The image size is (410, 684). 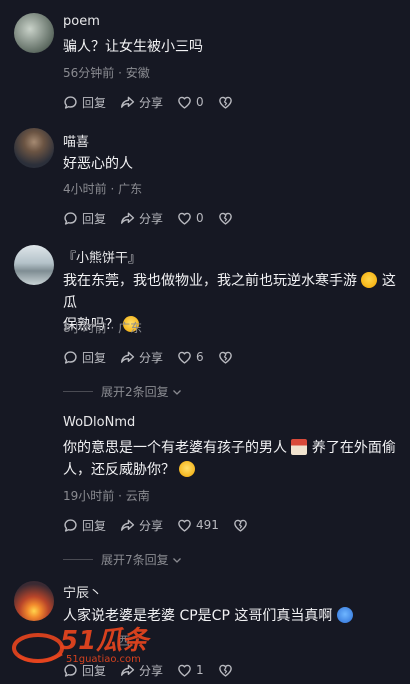 What do you see at coordinates (103, 659) in the screenshot?
I see `watermark-url: 51guatiao.com` at bounding box center [103, 659].